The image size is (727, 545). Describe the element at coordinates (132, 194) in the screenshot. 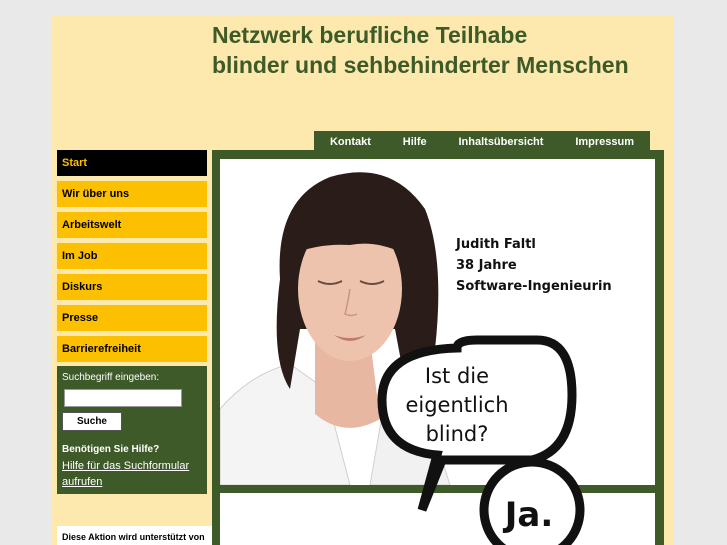

I see `sidebar-item-wir-ueber-uns: Wir über uns` at that location.